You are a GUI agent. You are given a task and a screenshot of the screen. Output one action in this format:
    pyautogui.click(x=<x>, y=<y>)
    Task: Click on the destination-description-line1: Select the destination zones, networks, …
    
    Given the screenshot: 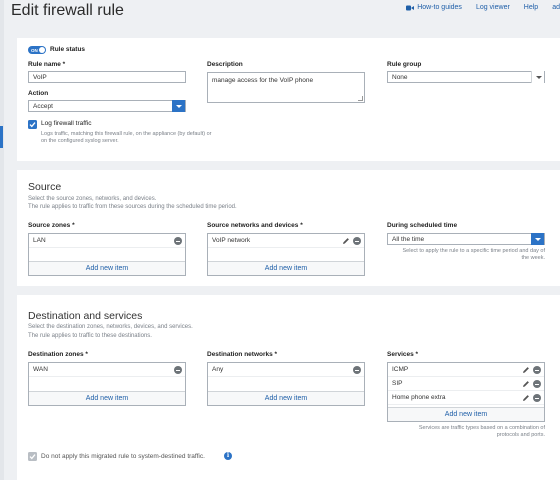 What is the action you would take?
    pyautogui.click(x=110, y=327)
    